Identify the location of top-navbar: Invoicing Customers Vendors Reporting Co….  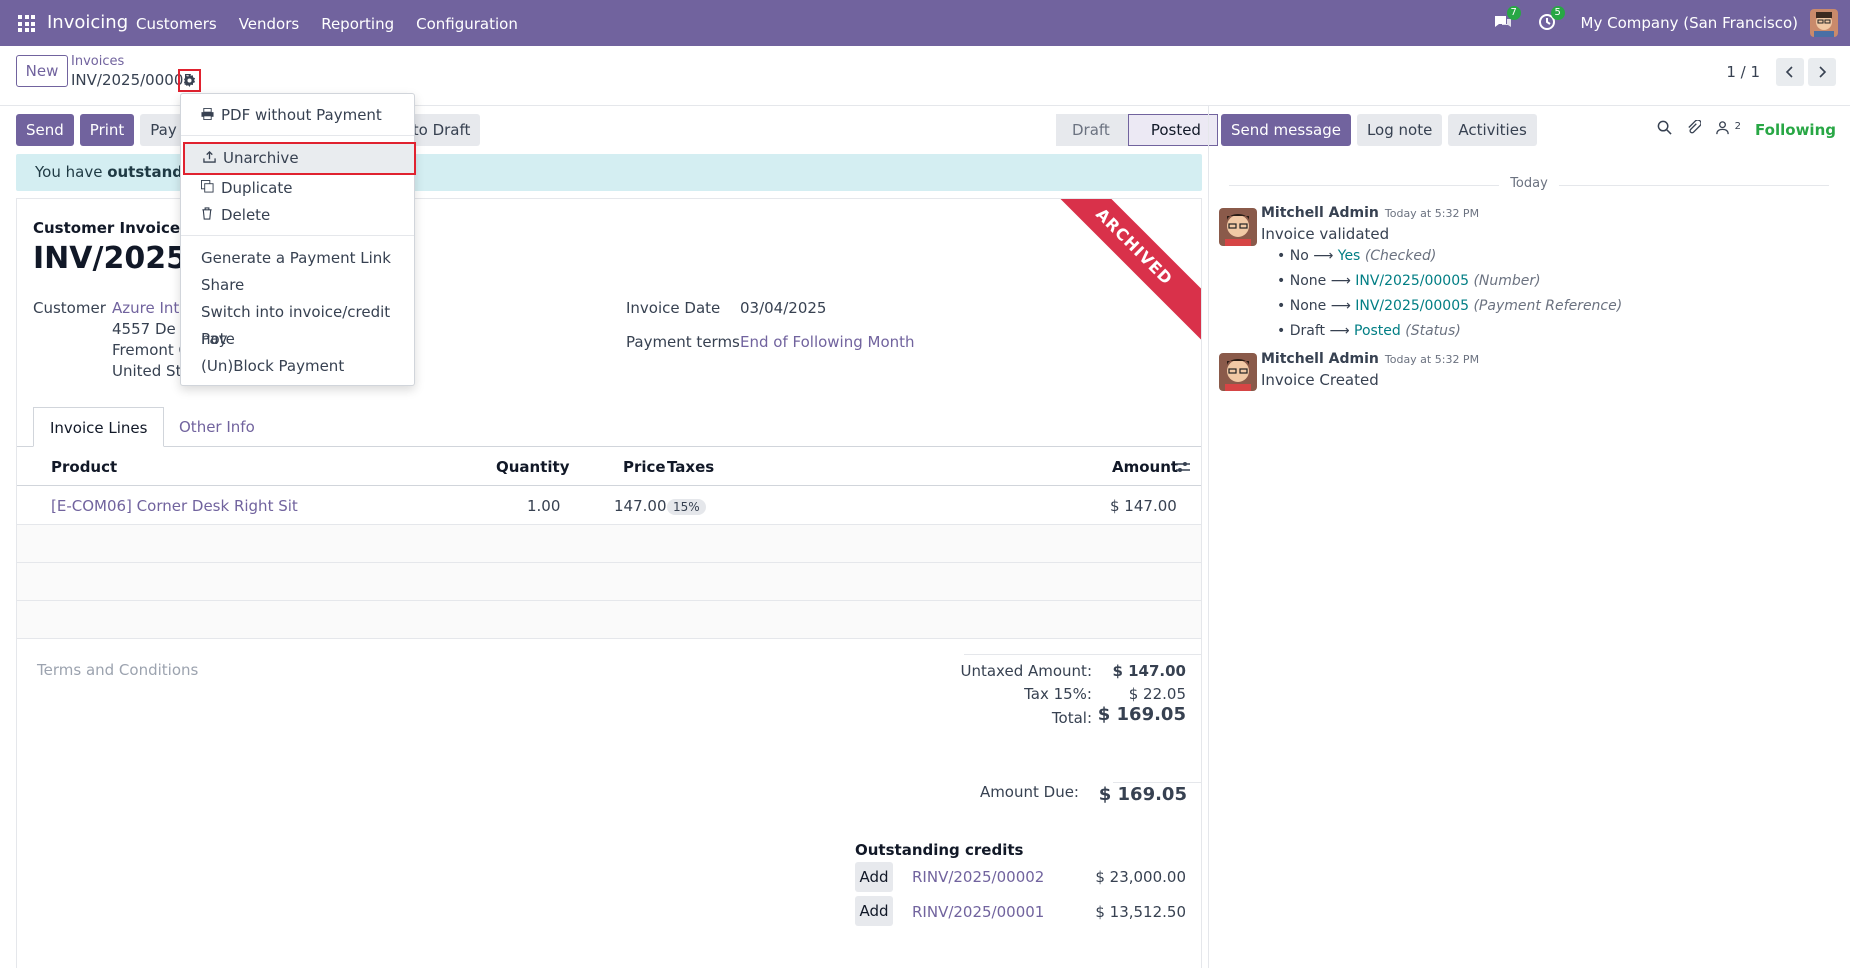
(925, 23).